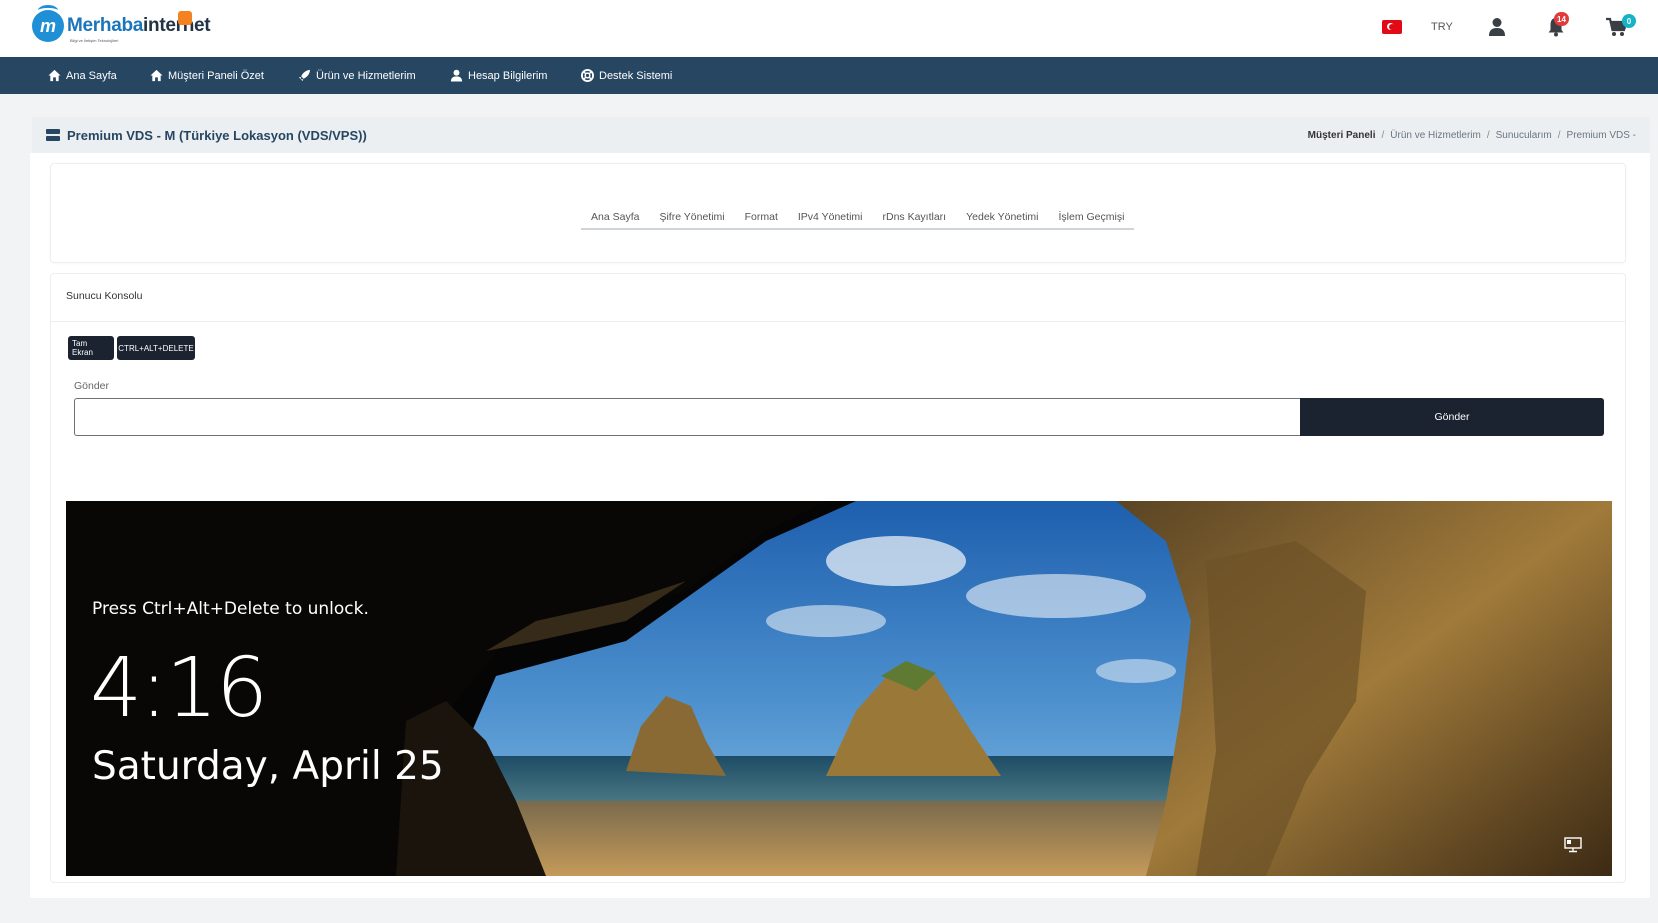 Image resolution: width=1658 pixels, height=923 pixels. Describe the element at coordinates (177, 25) in the screenshot. I see `logo-text-internet: internet` at that location.